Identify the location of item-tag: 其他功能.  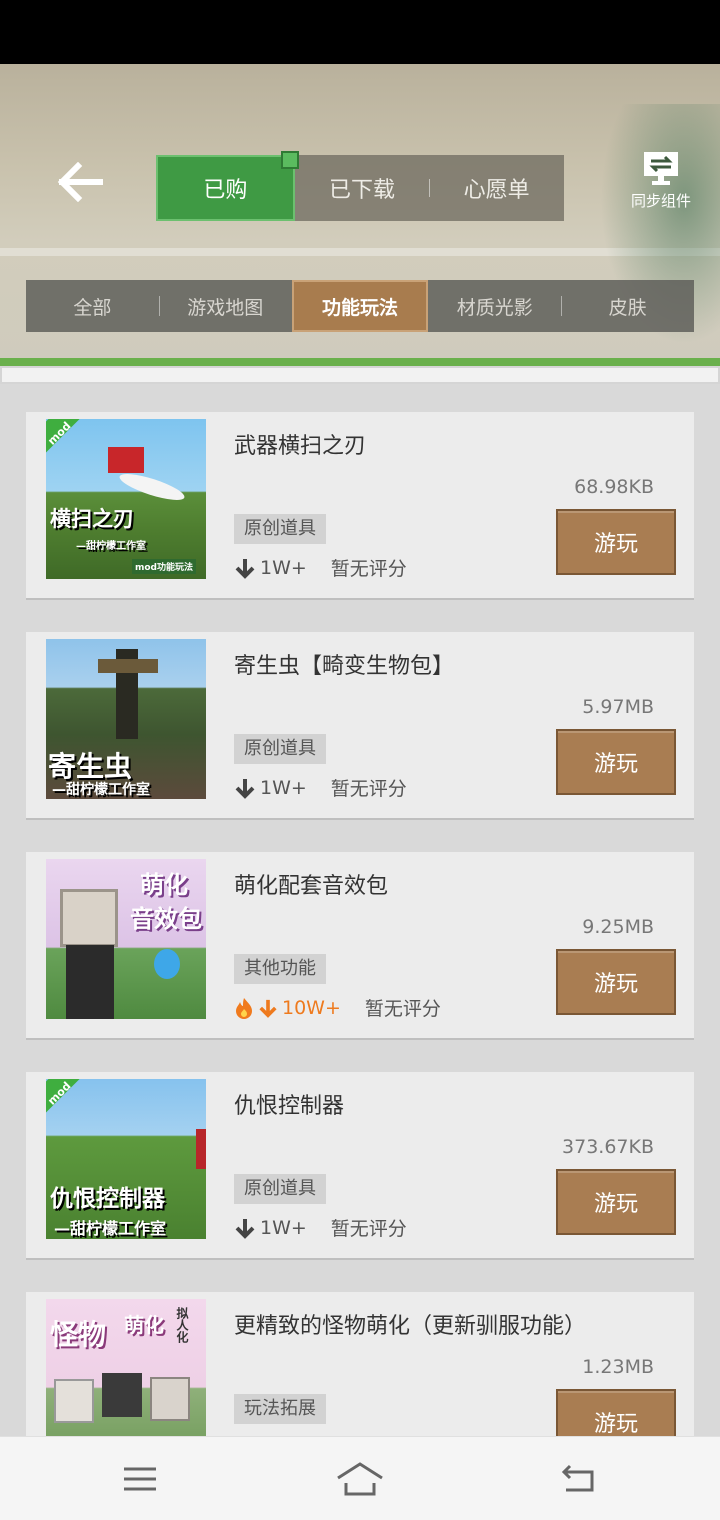
(280, 969).